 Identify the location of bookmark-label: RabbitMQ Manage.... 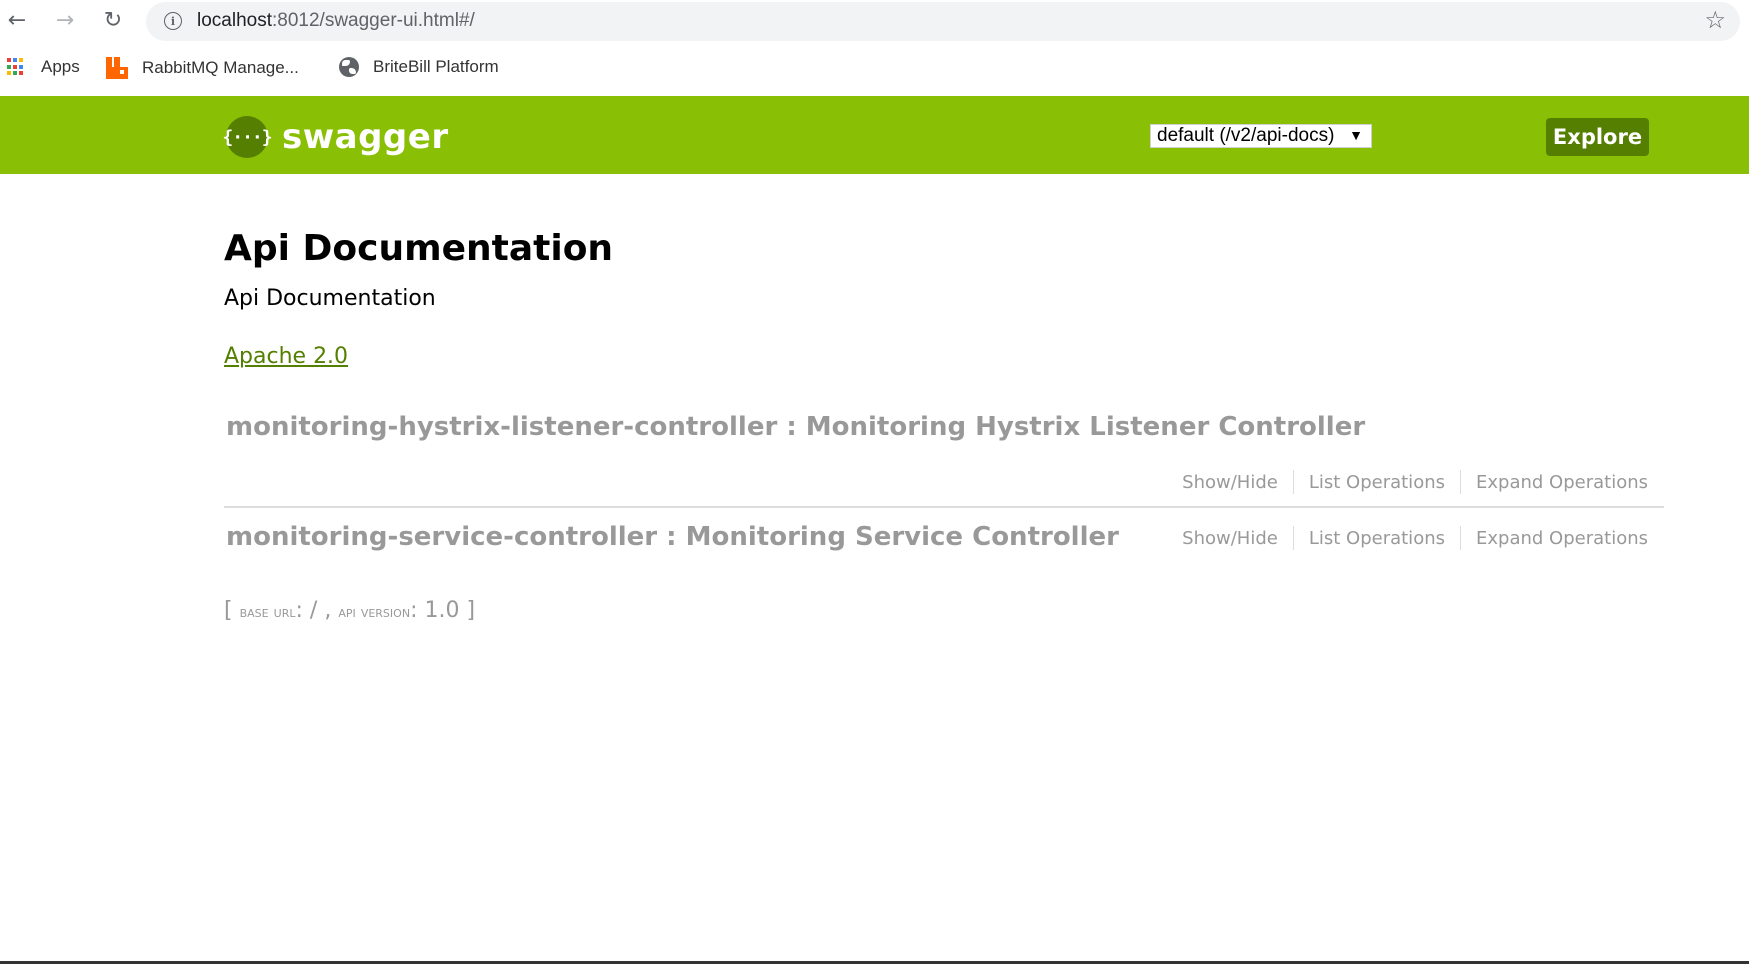
(220, 67).